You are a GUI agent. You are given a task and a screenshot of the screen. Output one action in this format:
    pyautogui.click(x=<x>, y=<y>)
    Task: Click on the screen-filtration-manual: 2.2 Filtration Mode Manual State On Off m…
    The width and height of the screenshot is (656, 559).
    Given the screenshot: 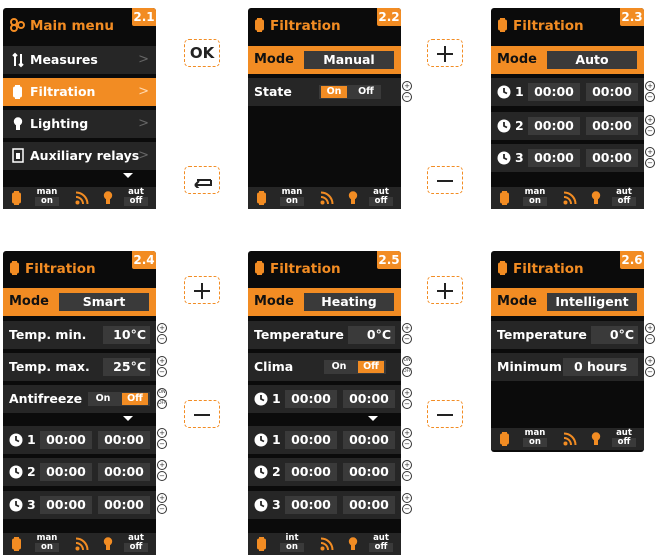 What is the action you would take?
    pyautogui.click(x=324, y=108)
    